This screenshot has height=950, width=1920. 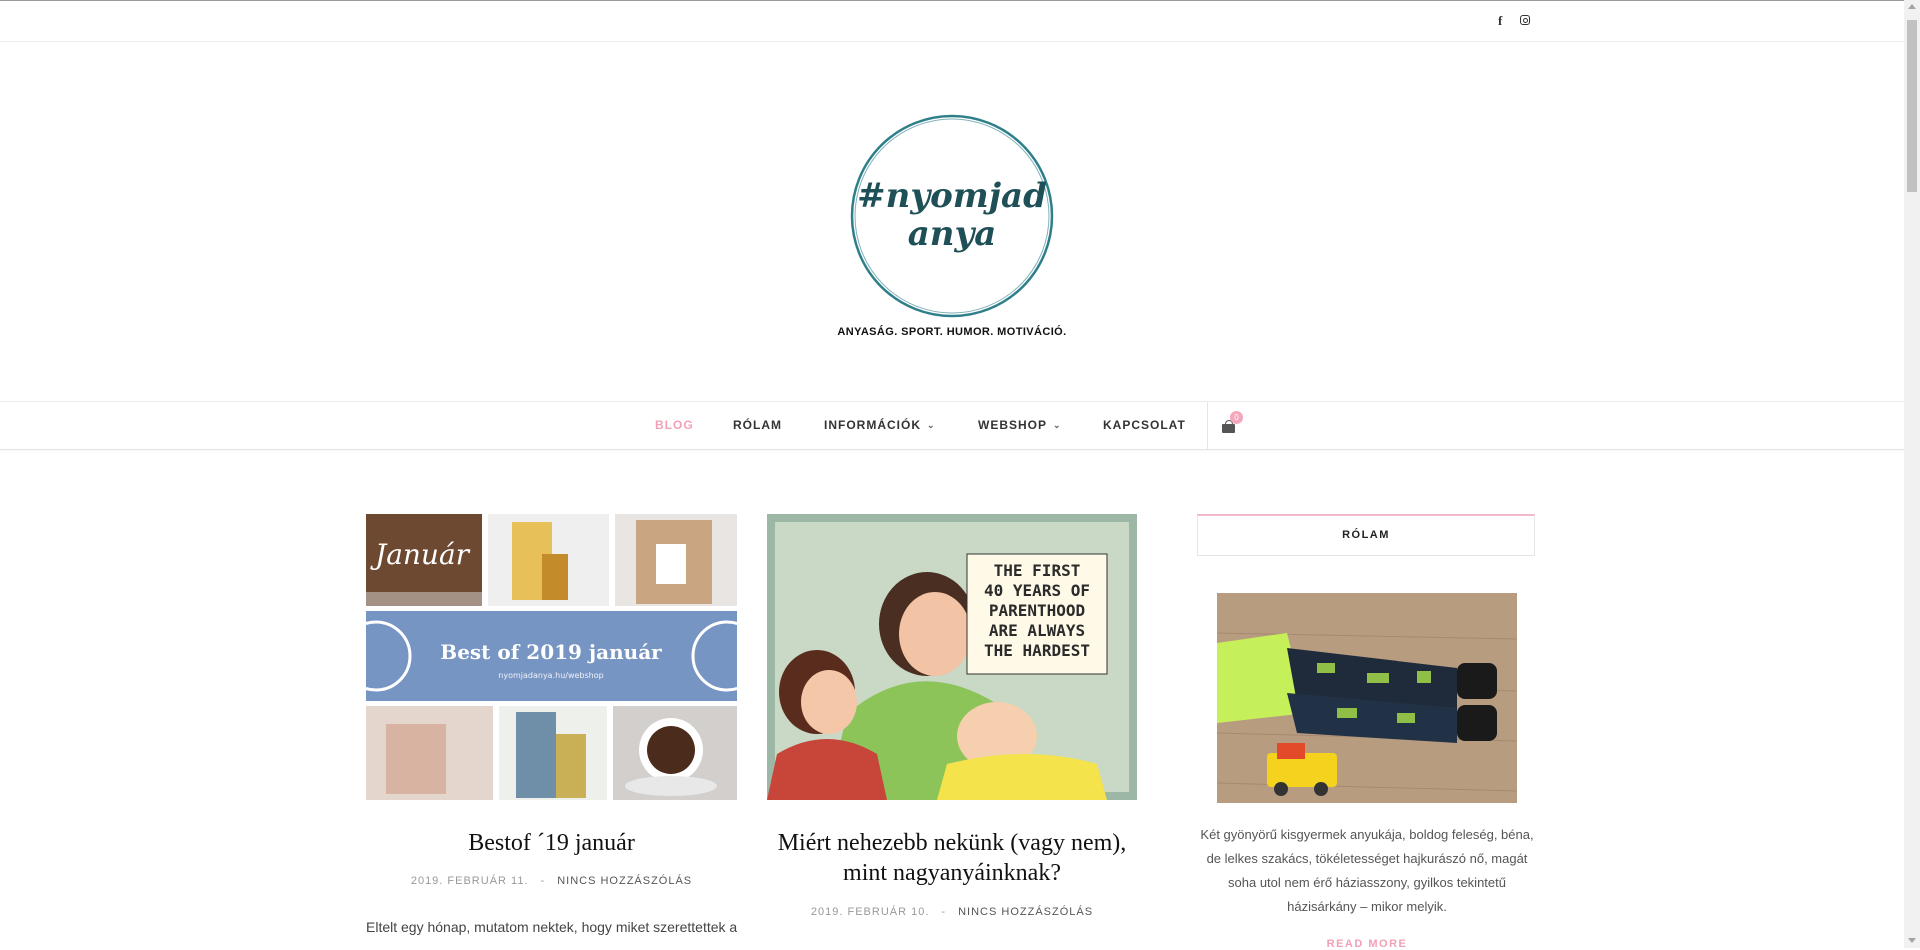 I want to click on about-photo, so click(x=1367, y=698).